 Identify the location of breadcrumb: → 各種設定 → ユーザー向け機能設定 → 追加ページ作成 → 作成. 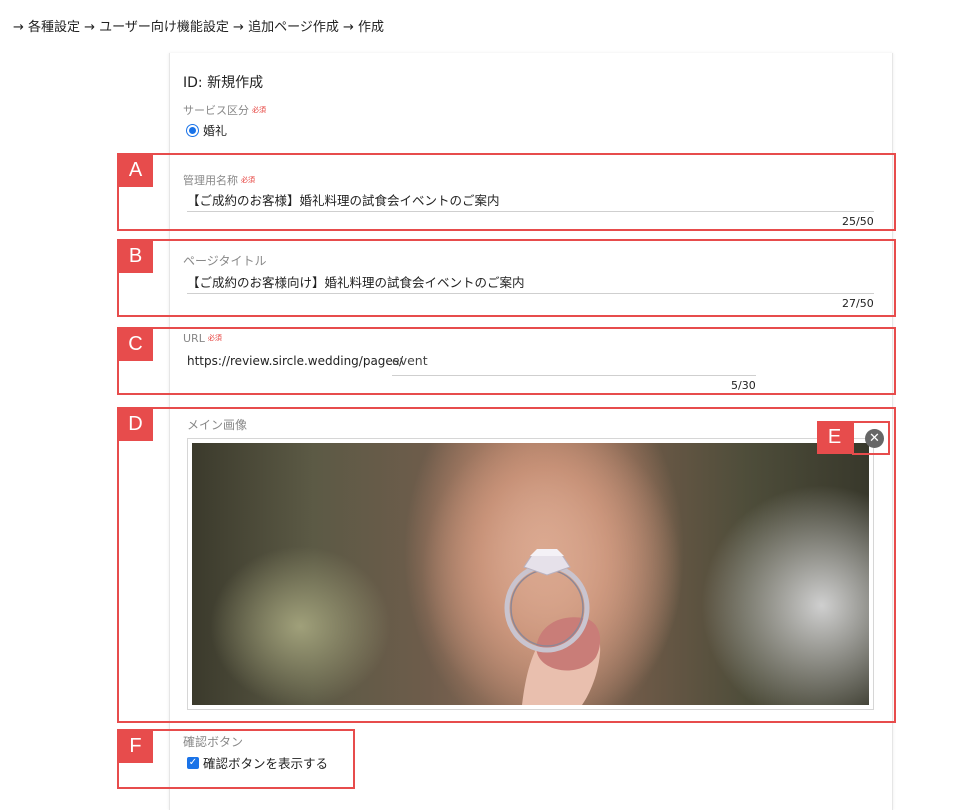
(198, 27).